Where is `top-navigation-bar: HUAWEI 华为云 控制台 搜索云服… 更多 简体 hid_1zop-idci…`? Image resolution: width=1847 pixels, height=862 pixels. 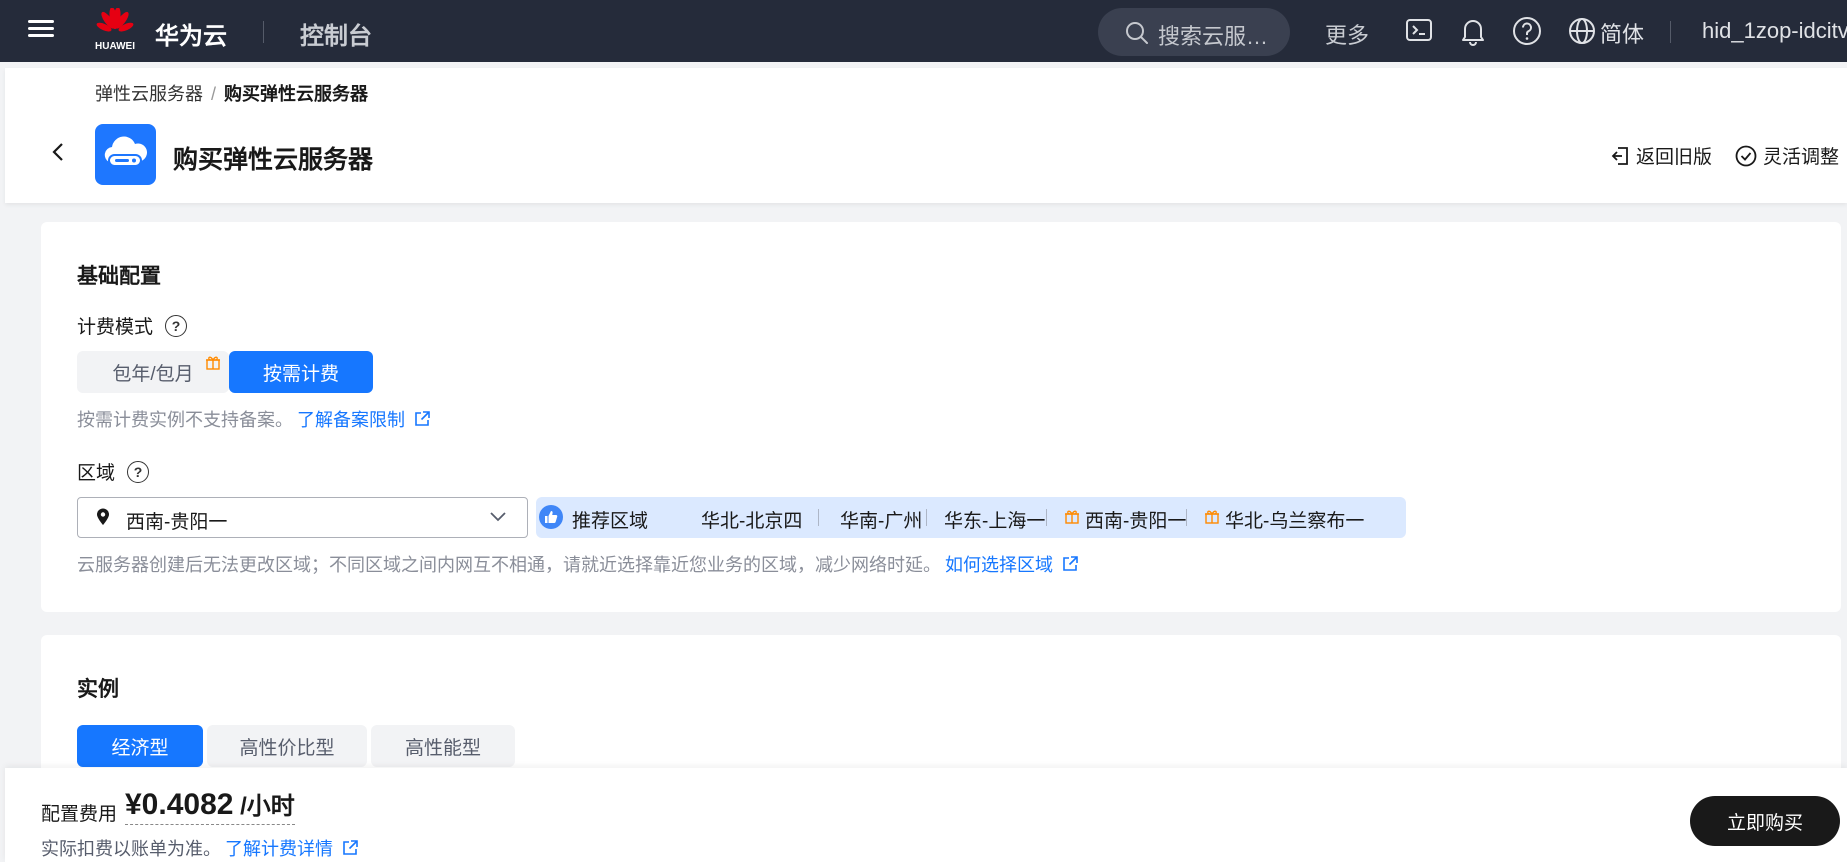 top-navigation-bar: HUAWEI 华为云 控制台 搜索云服… 更多 简体 hid_1zop-idci… is located at coordinates (923, 31).